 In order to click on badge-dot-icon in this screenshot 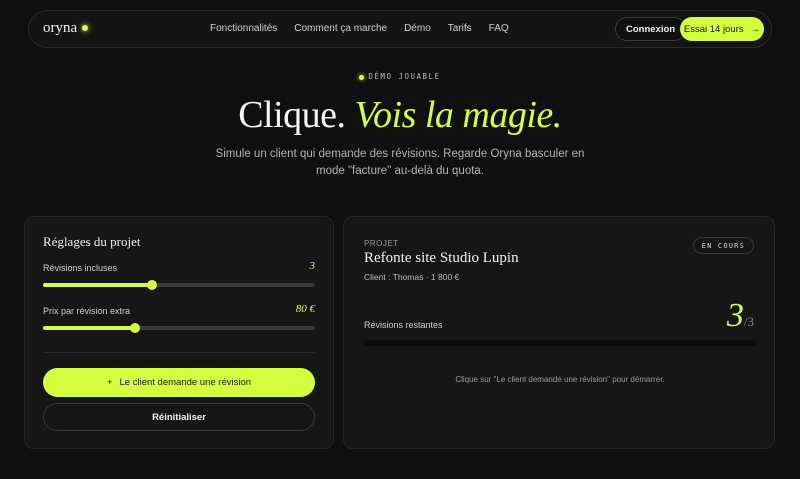, I will do `click(362, 77)`.